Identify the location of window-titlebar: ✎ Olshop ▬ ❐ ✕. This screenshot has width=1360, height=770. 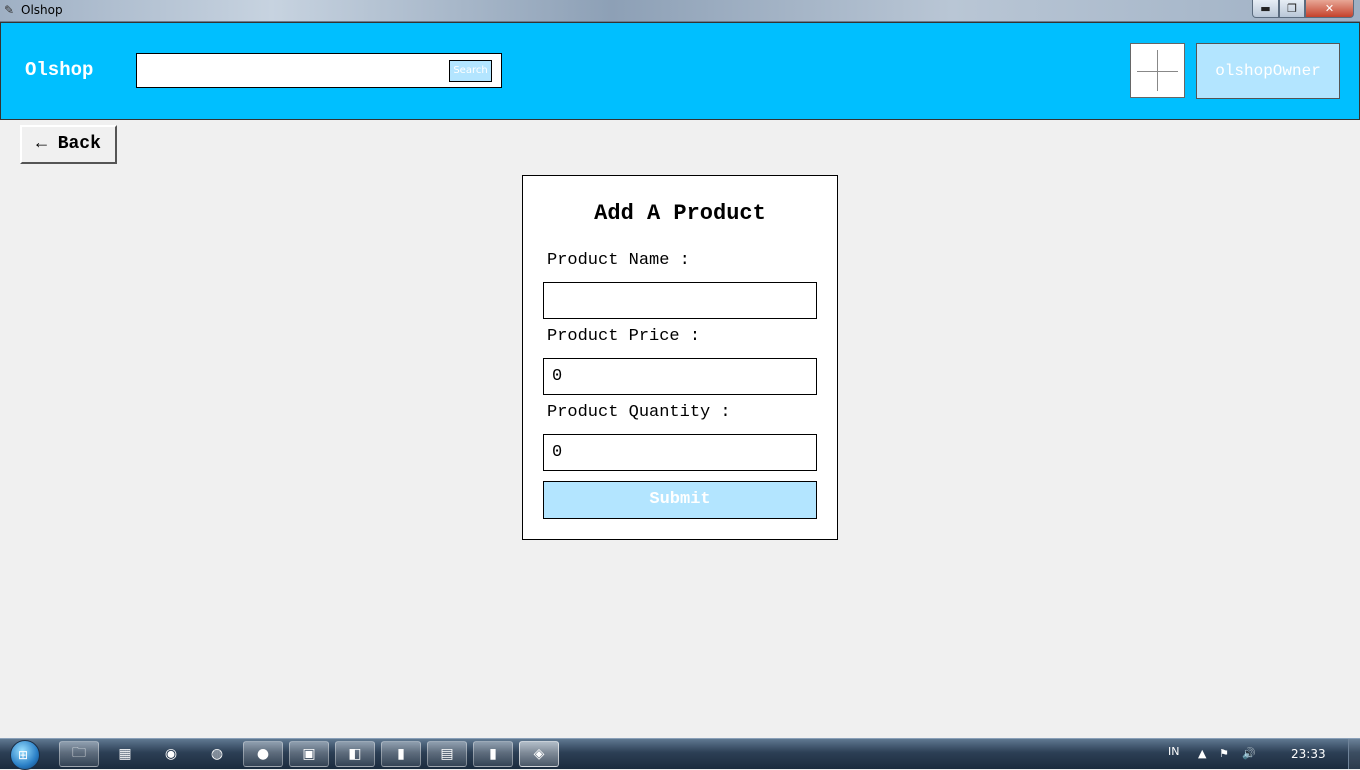
(680, 11).